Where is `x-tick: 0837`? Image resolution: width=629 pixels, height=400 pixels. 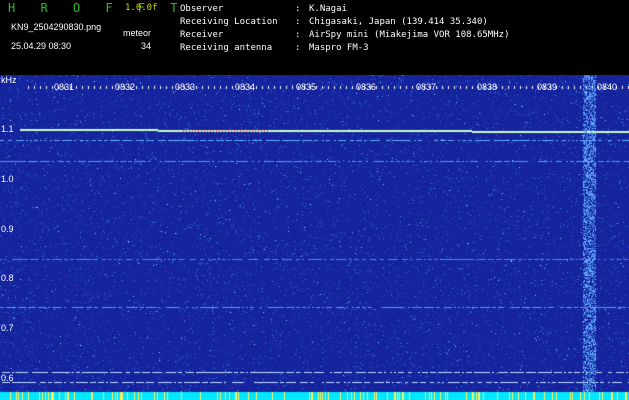 x-tick: 0837 is located at coordinates (426, 87).